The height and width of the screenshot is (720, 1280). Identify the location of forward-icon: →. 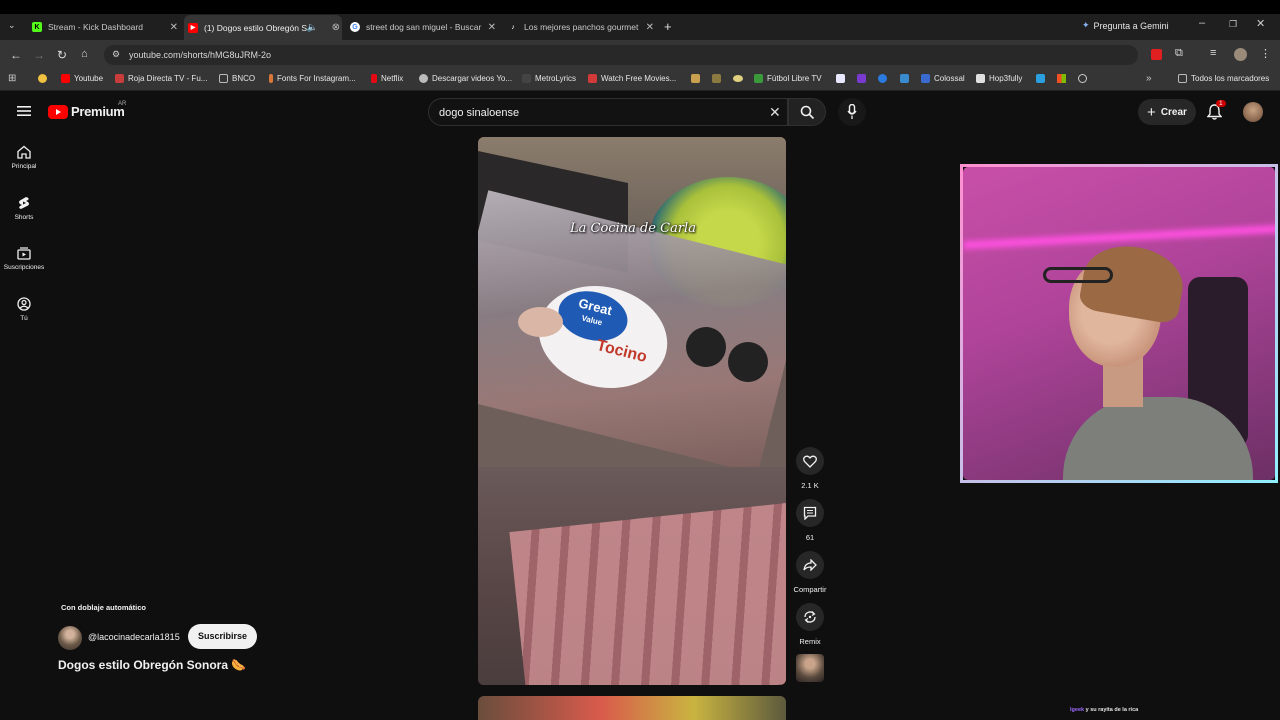
(39, 55).